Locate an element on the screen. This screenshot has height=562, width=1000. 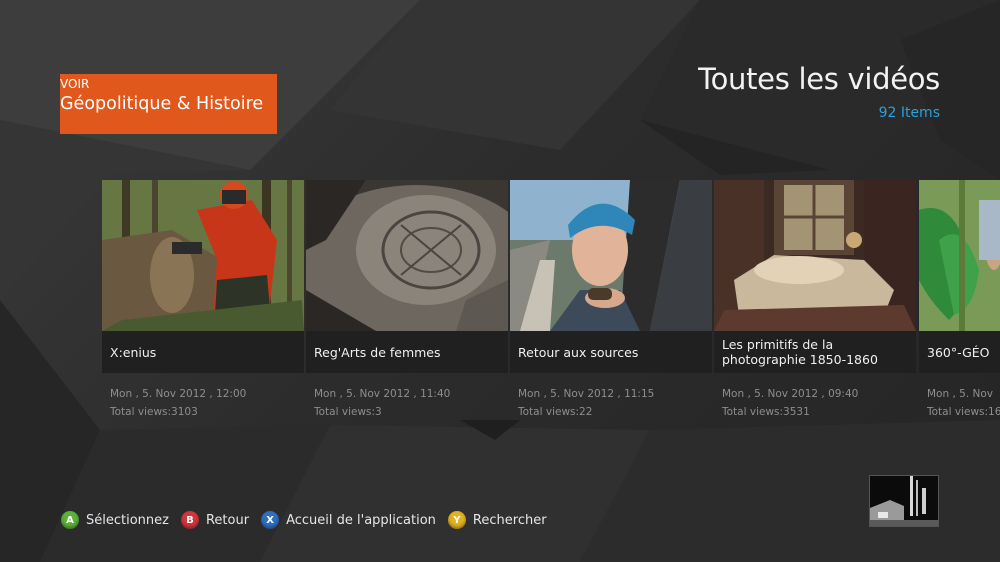
hint-label: Rechercher is located at coordinates (509, 520).